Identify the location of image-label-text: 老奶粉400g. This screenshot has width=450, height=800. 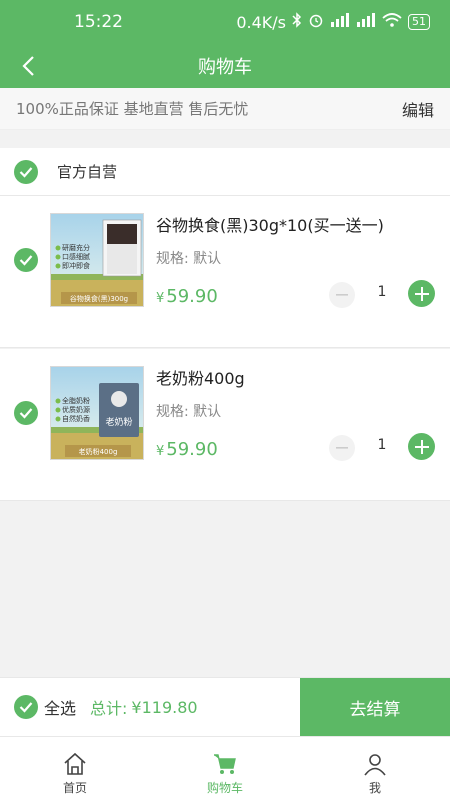
(98, 451).